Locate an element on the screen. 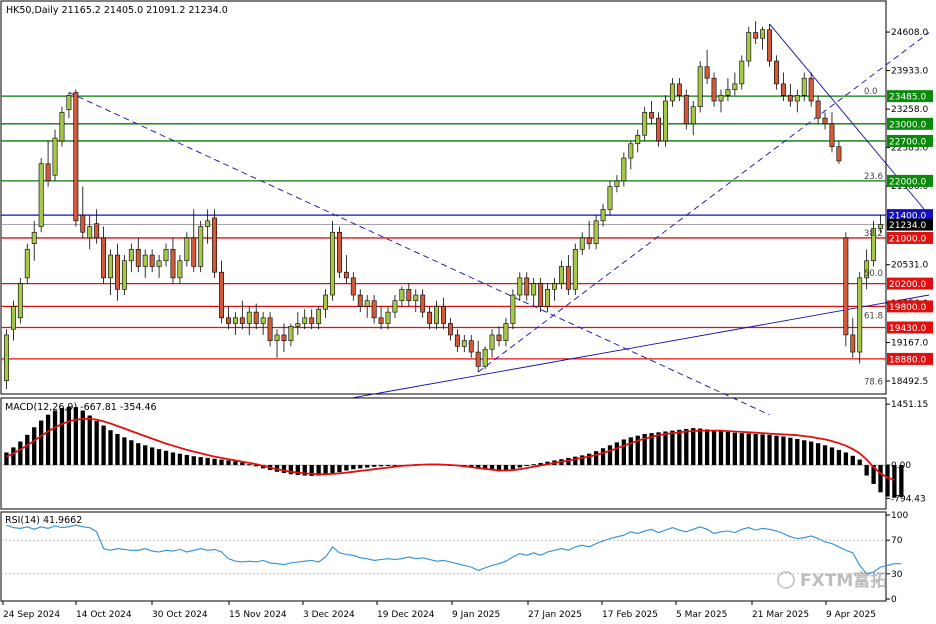 The width and height of the screenshot is (936, 624). watermark-text: FXTM富拓 is located at coordinates (843, 580).